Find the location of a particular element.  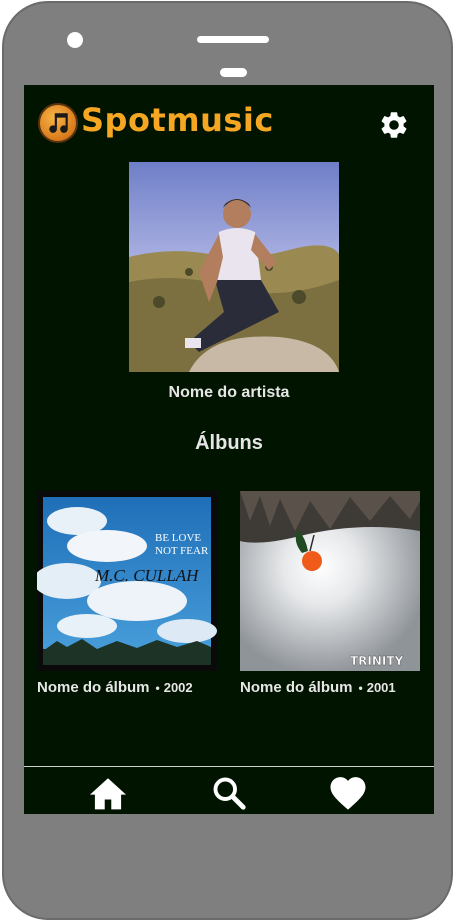

artist-photo is located at coordinates (234, 267).